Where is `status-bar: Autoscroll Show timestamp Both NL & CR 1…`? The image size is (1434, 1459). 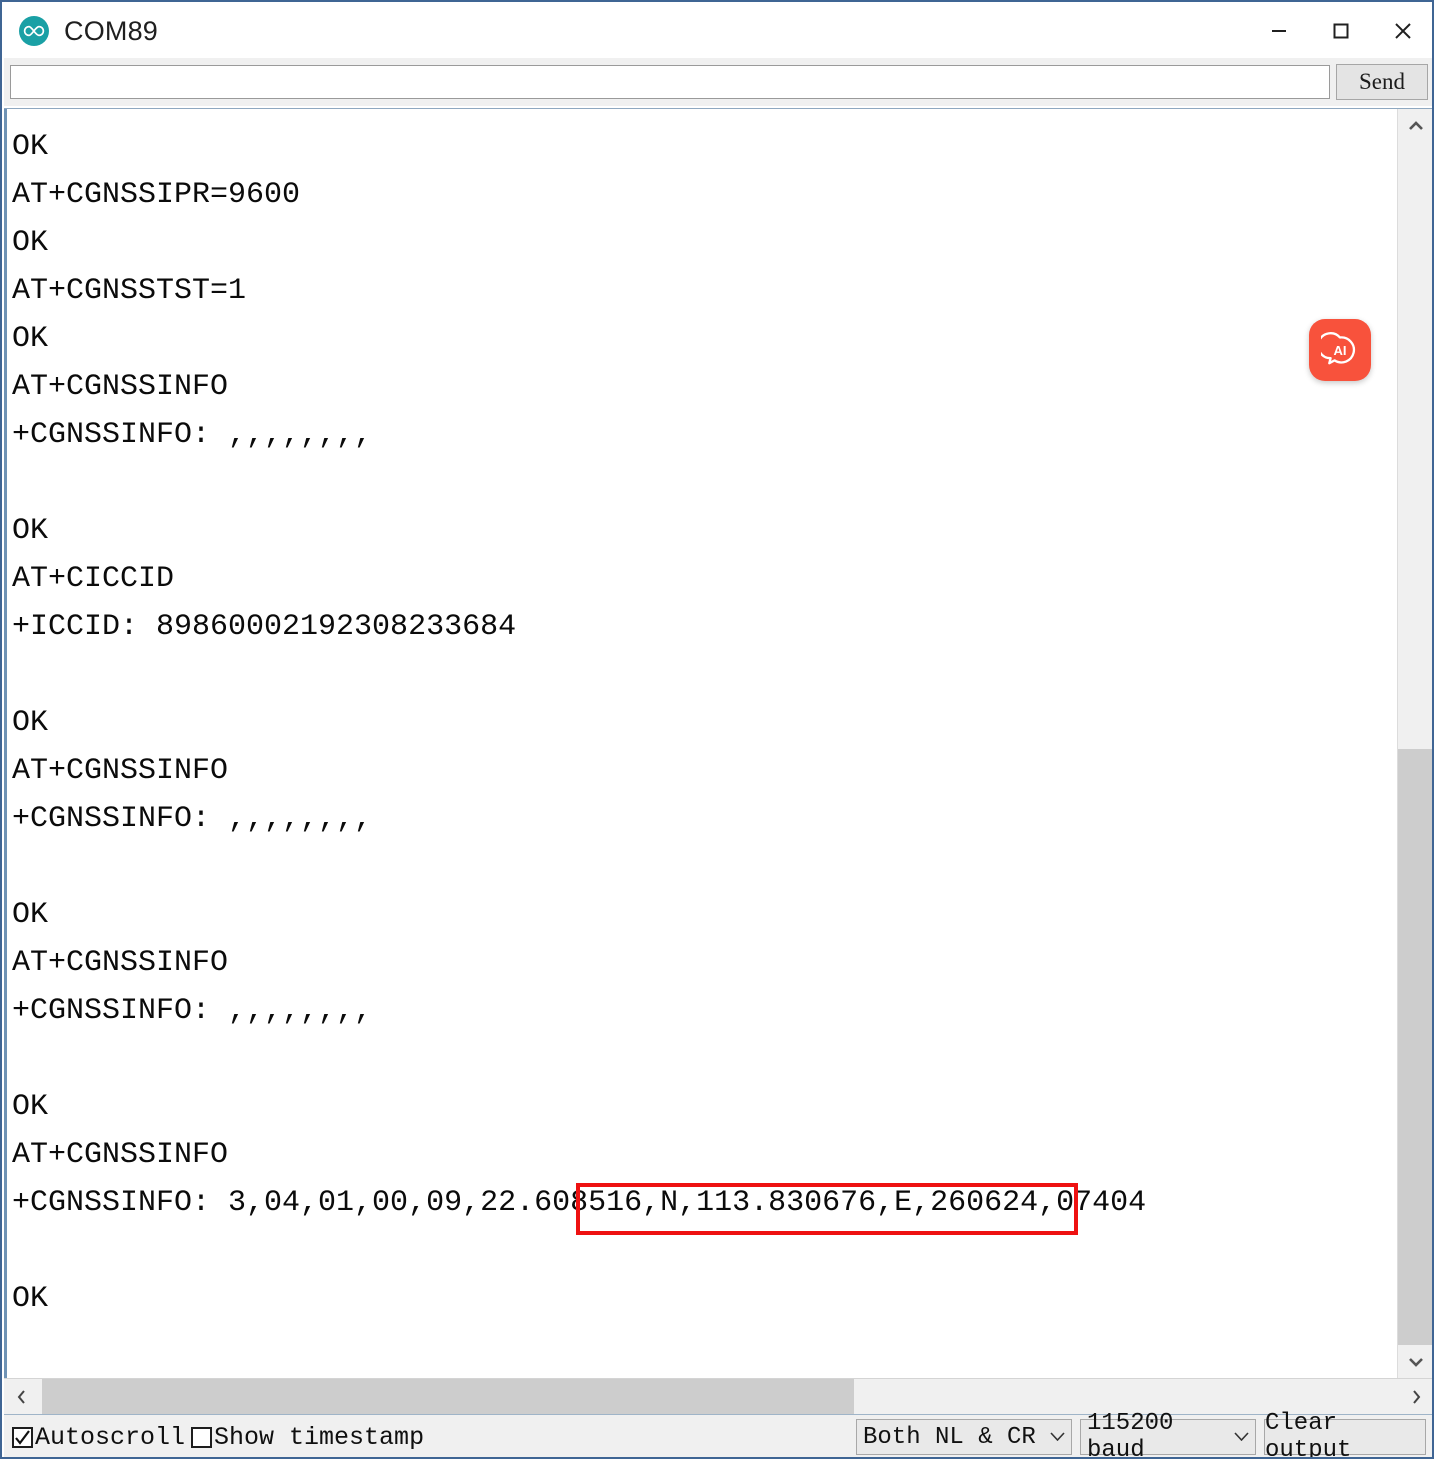 status-bar: Autoscroll Show timestamp Both NL & CR 1… is located at coordinates (718, 1433).